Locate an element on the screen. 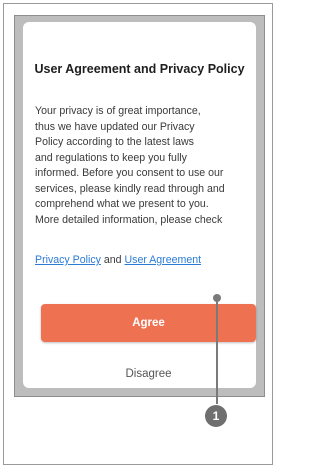 The image size is (320, 470). privacy-policy-link: Privacy Policy is located at coordinates (68, 260).